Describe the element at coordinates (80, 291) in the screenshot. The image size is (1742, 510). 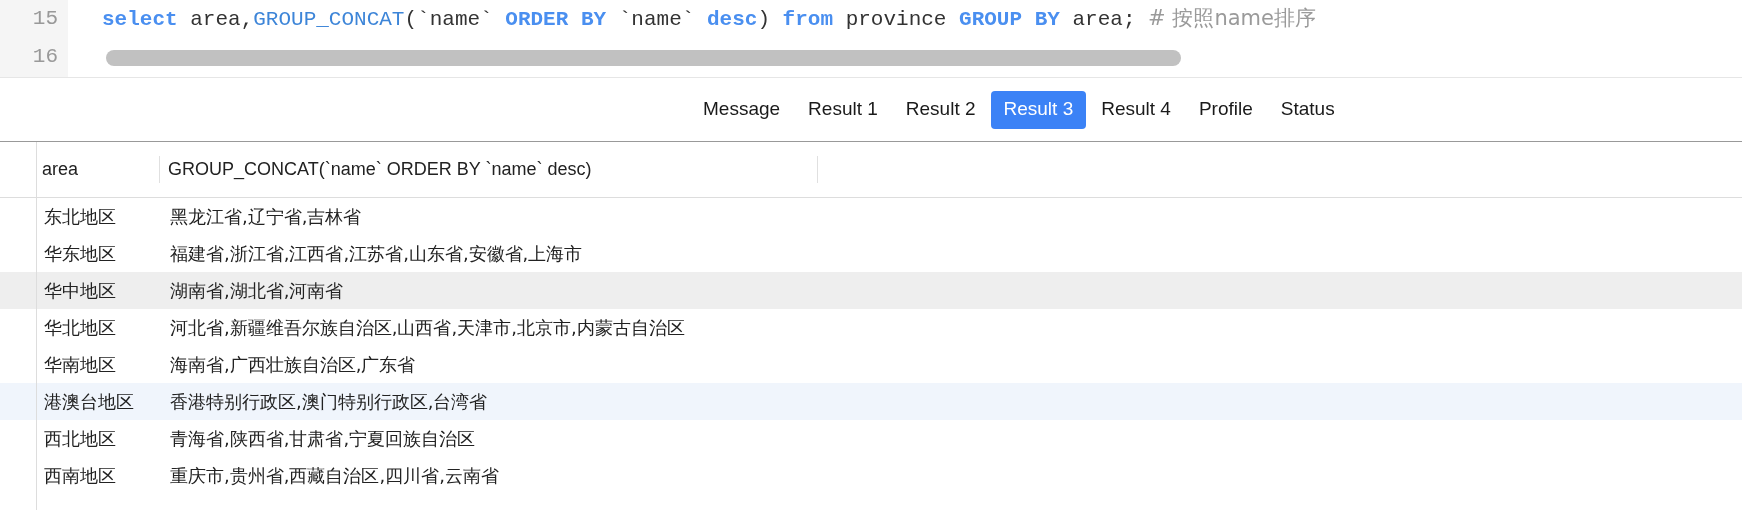
I see `table-cell-text: 华中地区` at that location.